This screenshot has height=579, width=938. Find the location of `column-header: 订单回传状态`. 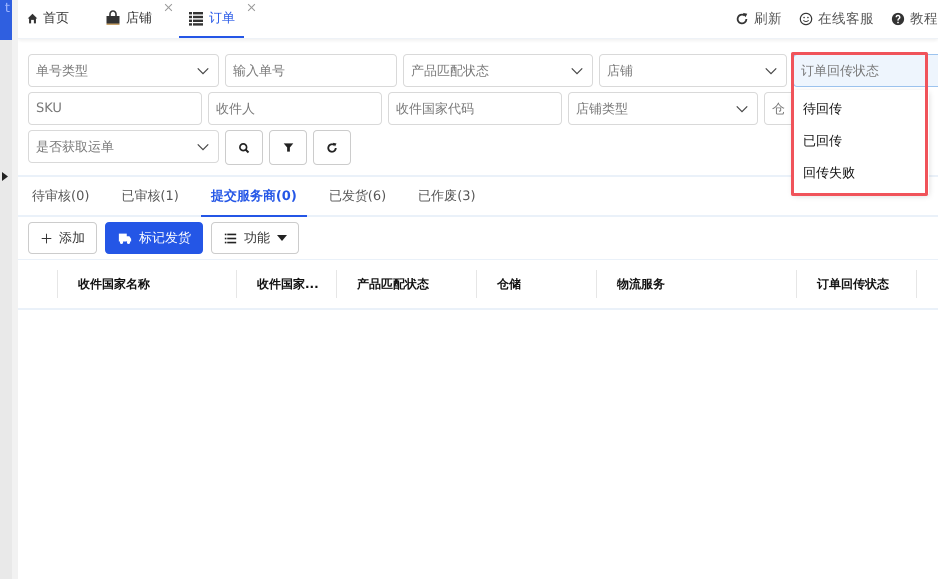

column-header: 订单回传状态 is located at coordinates (857, 284).